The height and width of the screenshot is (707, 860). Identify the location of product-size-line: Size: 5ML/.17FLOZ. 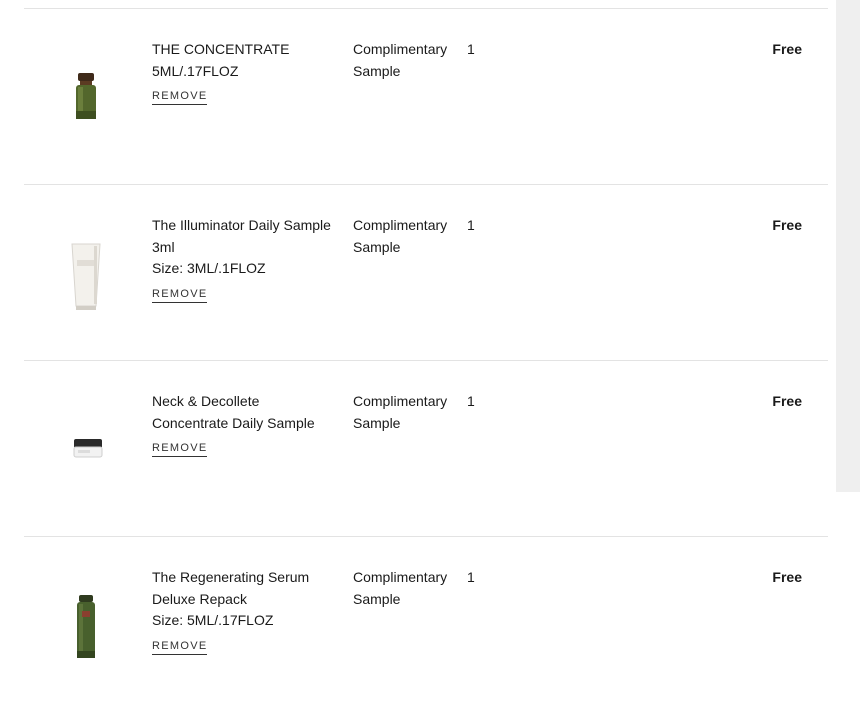
(213, 620).